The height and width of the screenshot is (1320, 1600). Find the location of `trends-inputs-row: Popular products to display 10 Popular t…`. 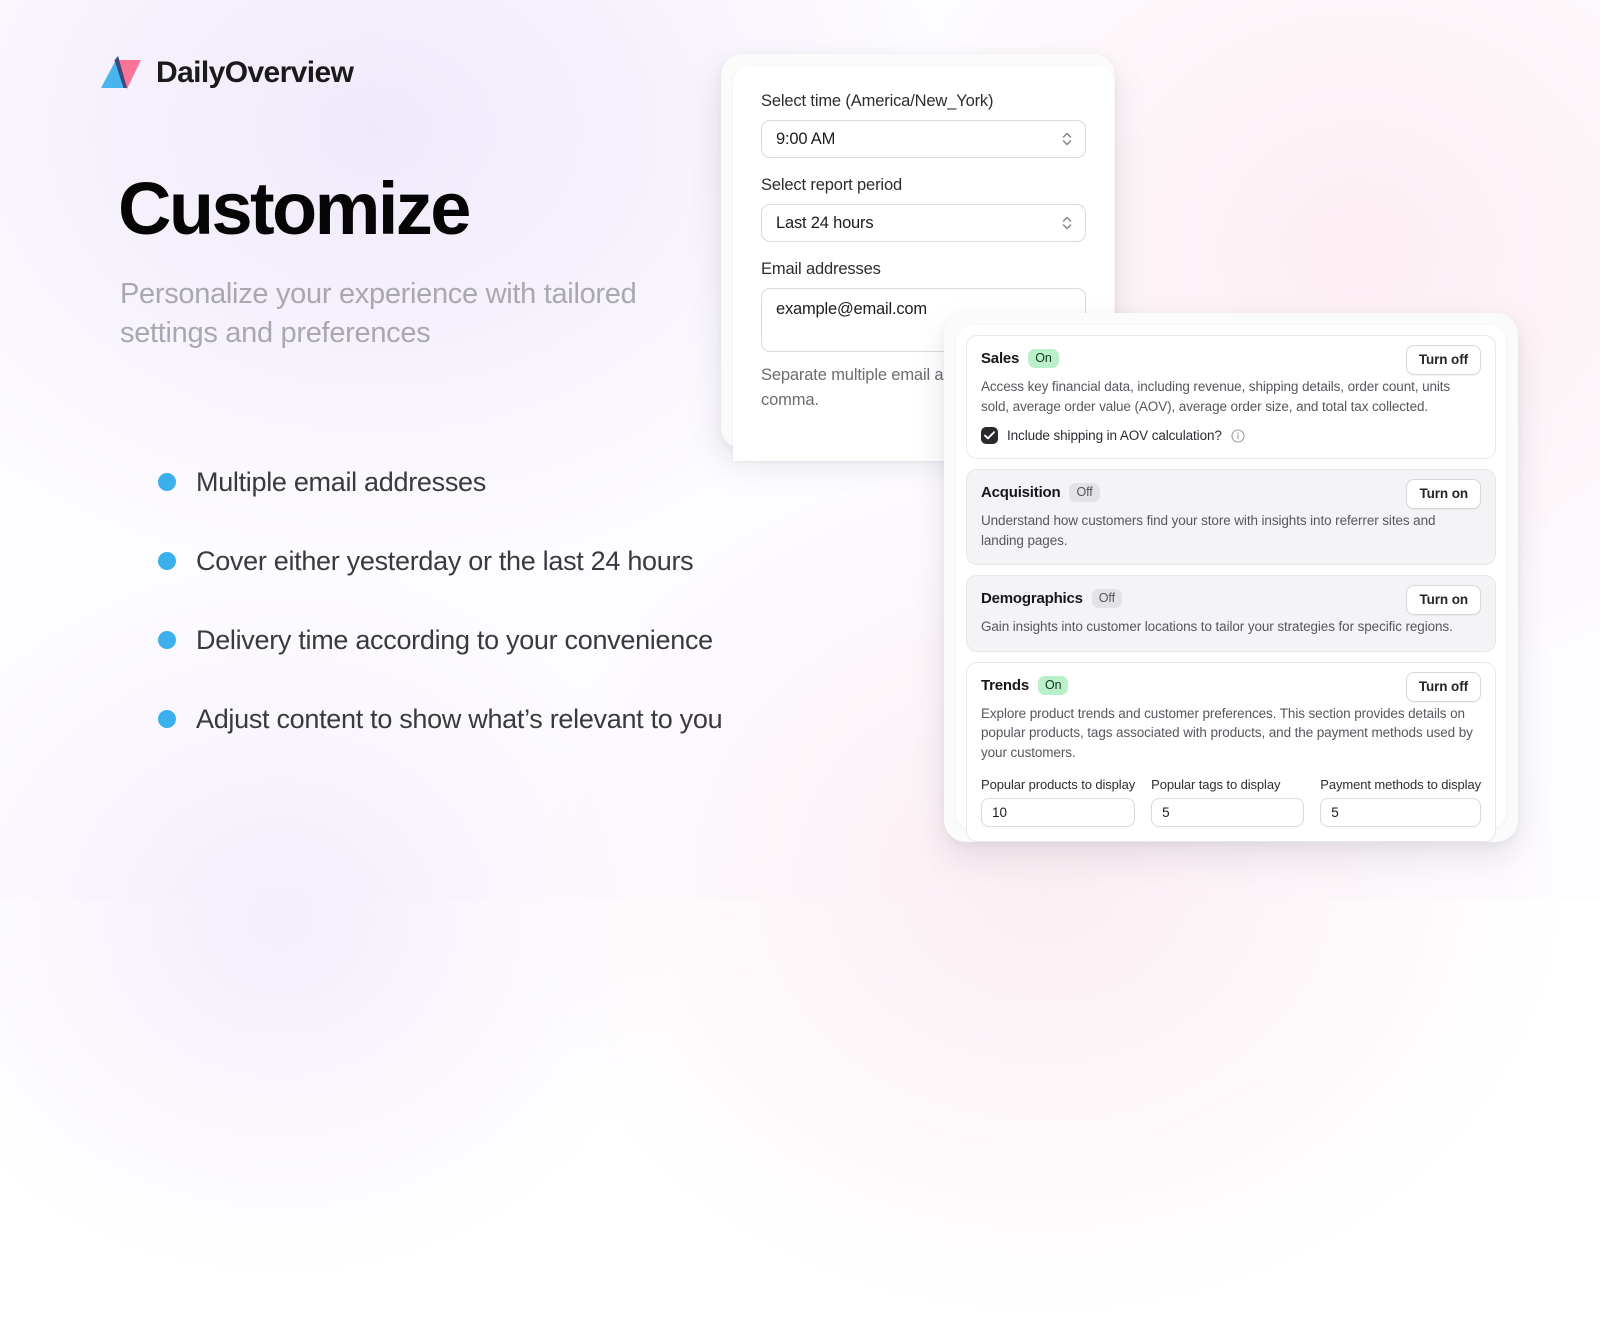

trends-inputs-row: Popular products to display 10 Popular t… is located at coordinates (1231, 802).